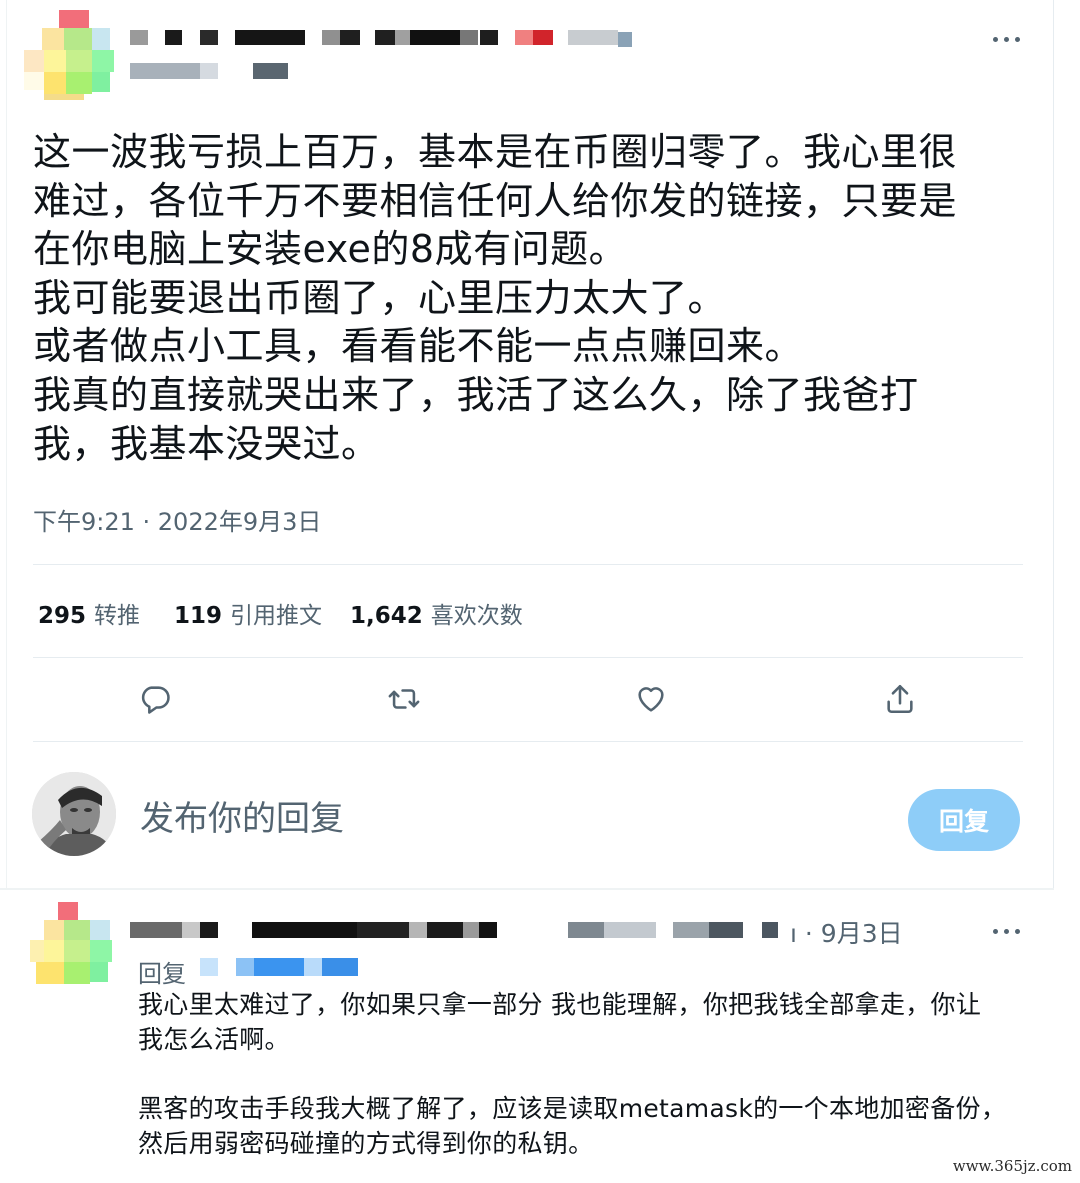  I want to click on retweets-stat: 295 转推, so click(89, 613).